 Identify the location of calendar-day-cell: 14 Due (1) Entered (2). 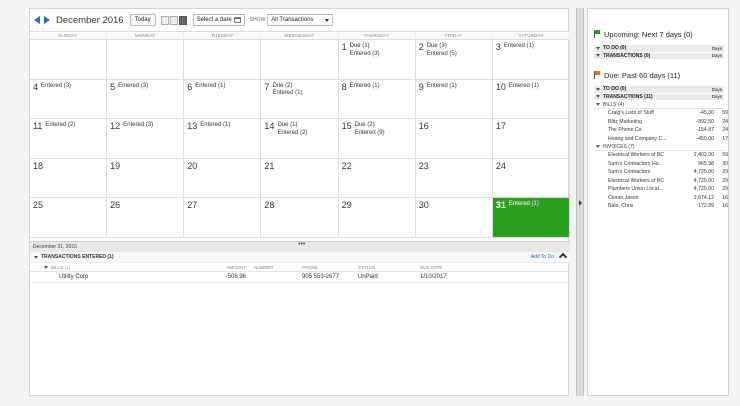
(300, 138).